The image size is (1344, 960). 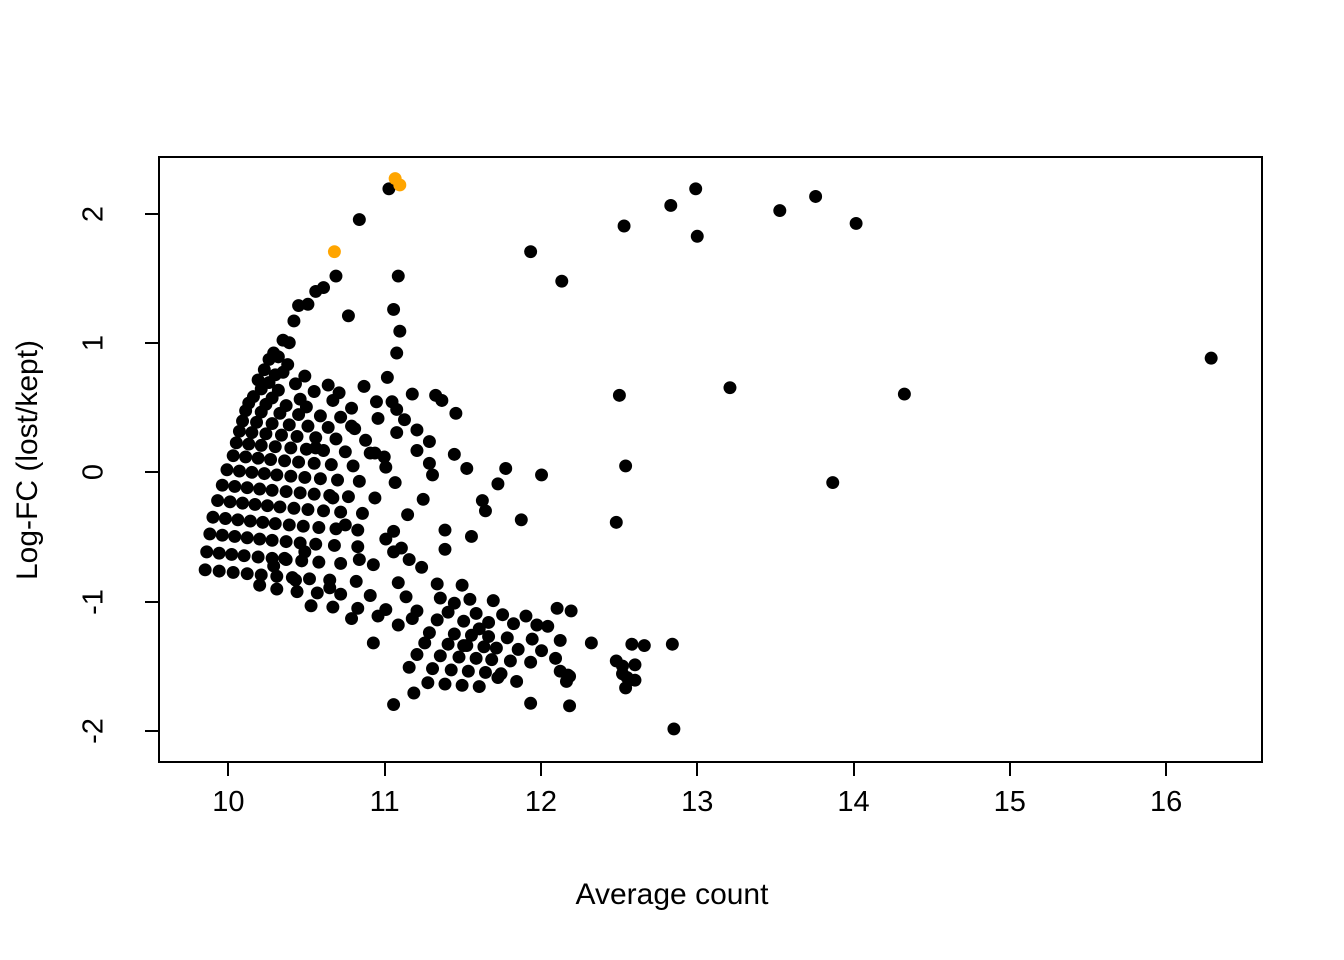 What do you see at coordinates (384, 802) in the screenshot?
I see `x-tick-label: 11` at bounding box center [384, 802].